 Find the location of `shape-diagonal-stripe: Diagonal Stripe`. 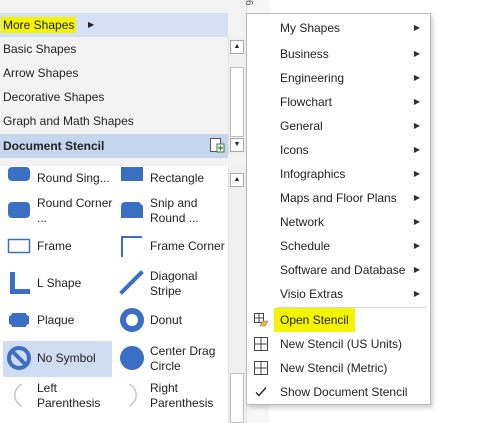

shape-diagonal-stripe: Diagonal Stripe is located at coordinates (170, 284).